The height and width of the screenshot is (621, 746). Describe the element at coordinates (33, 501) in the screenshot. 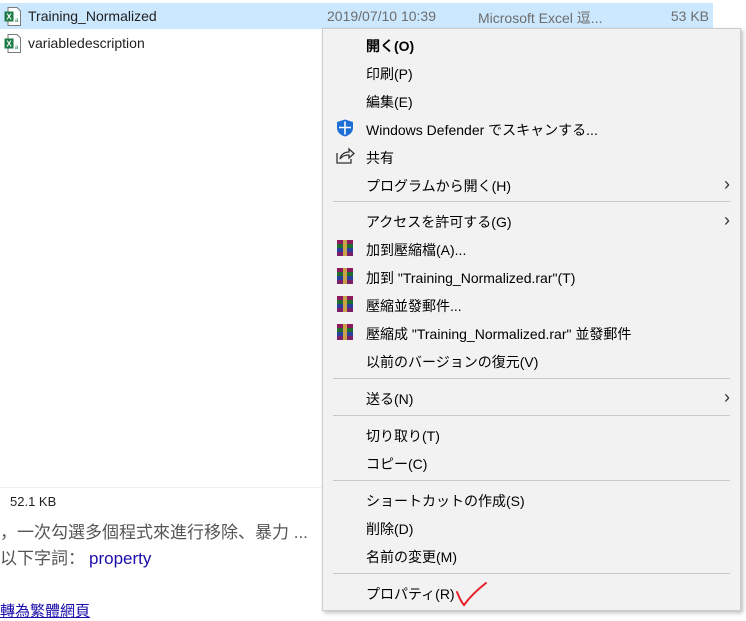

I see `selected-size: 52.1 KB` at that location.